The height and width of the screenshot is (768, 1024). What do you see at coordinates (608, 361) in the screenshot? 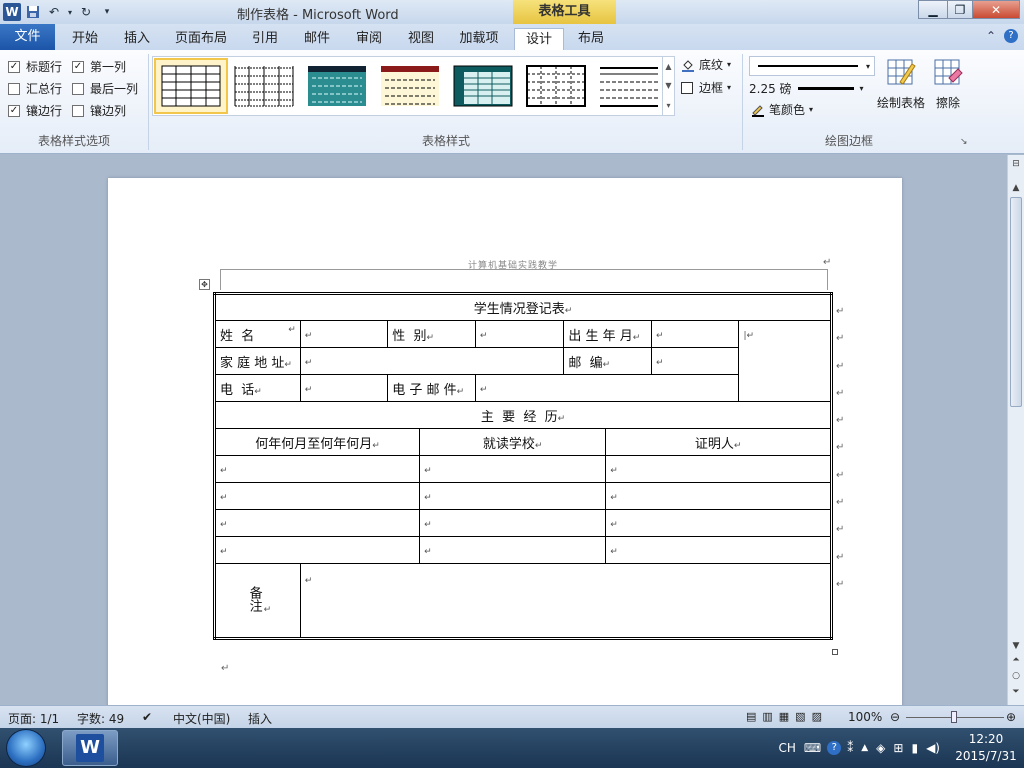
I see `label-postcode-cell: 邮 编↵` at bounding box center [608, 361].